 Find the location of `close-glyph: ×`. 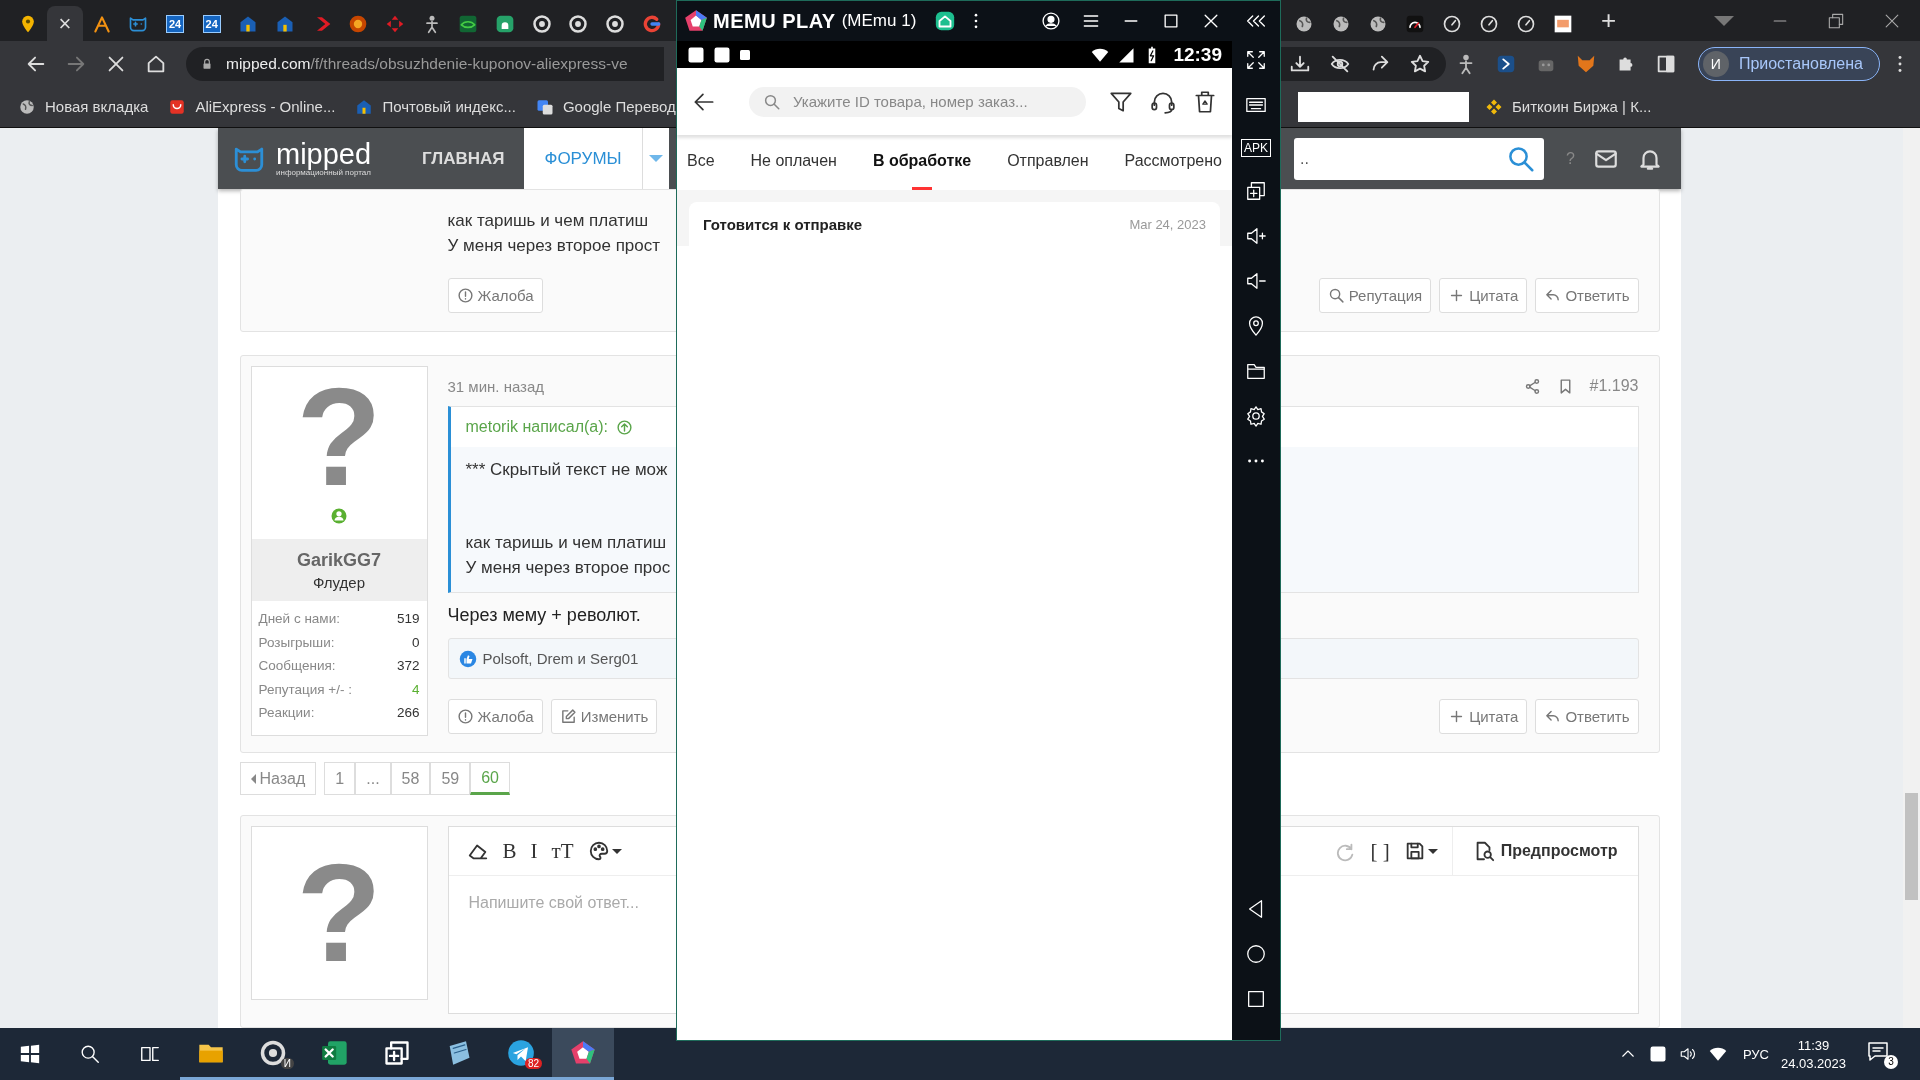

close-glyph: × is located at coordinates (65, 23).